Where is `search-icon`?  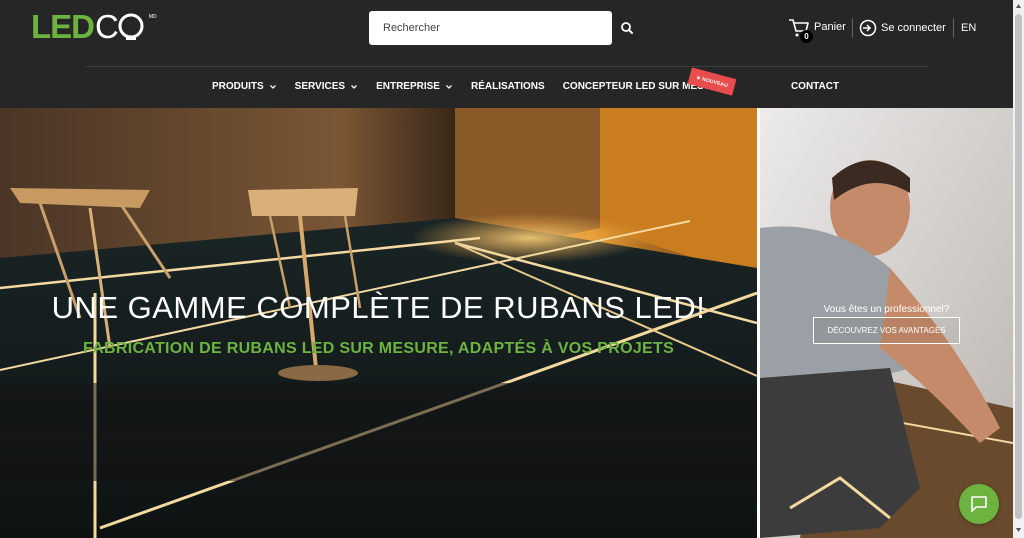
search-icon is located at coordinates (627, 28).